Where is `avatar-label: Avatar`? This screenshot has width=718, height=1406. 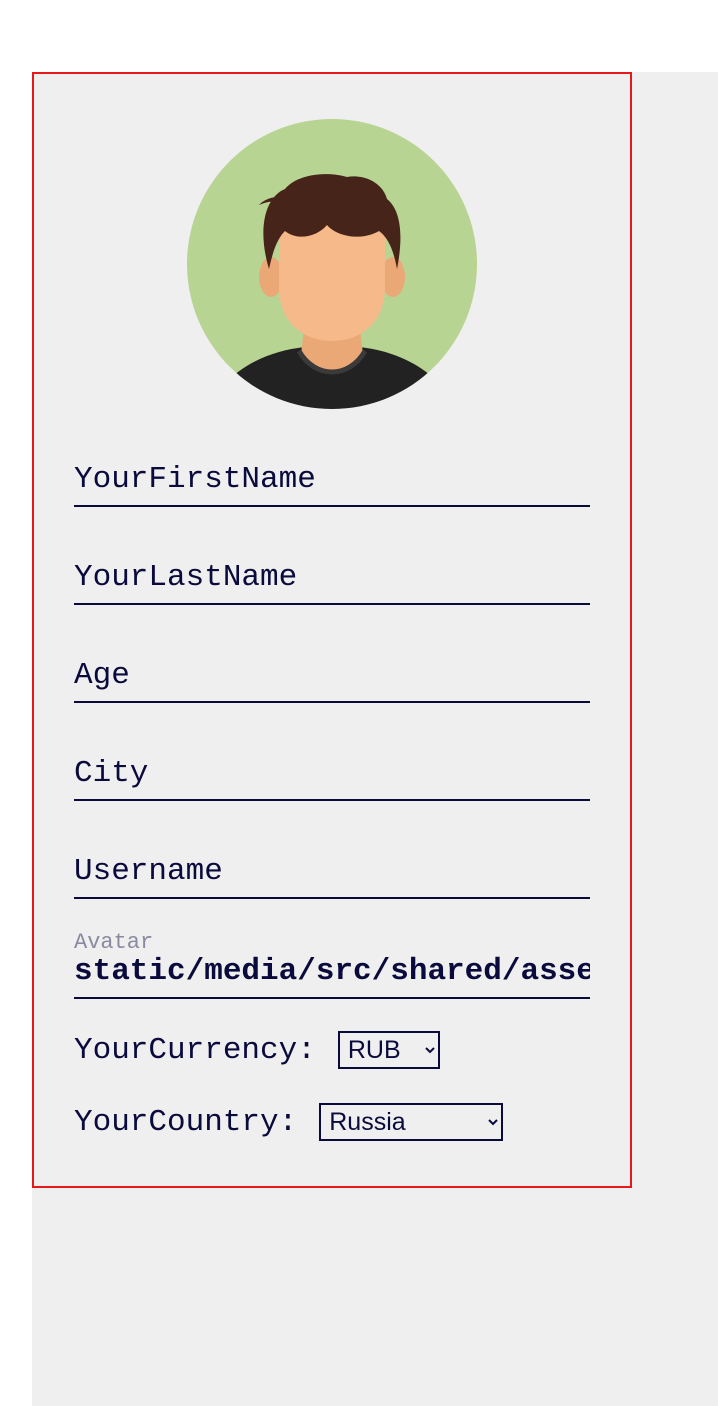 avatar-label: Avatar is located at coordinates (114, 942).